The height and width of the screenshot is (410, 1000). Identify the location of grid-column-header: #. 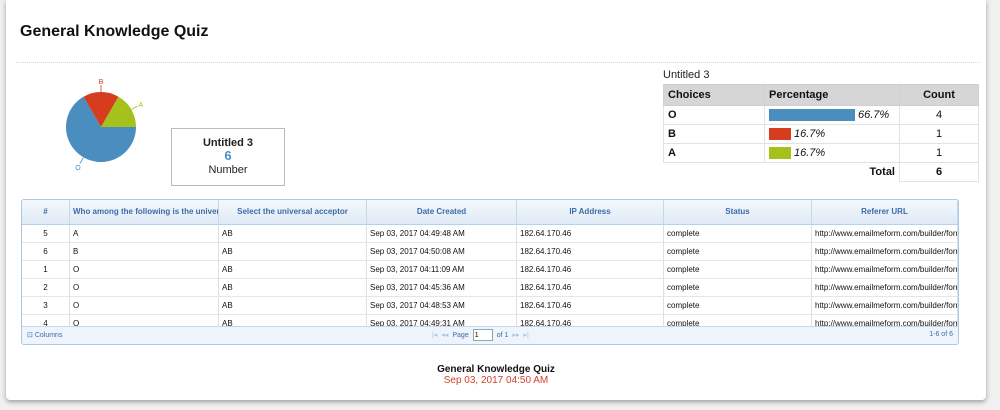
(46, 212).